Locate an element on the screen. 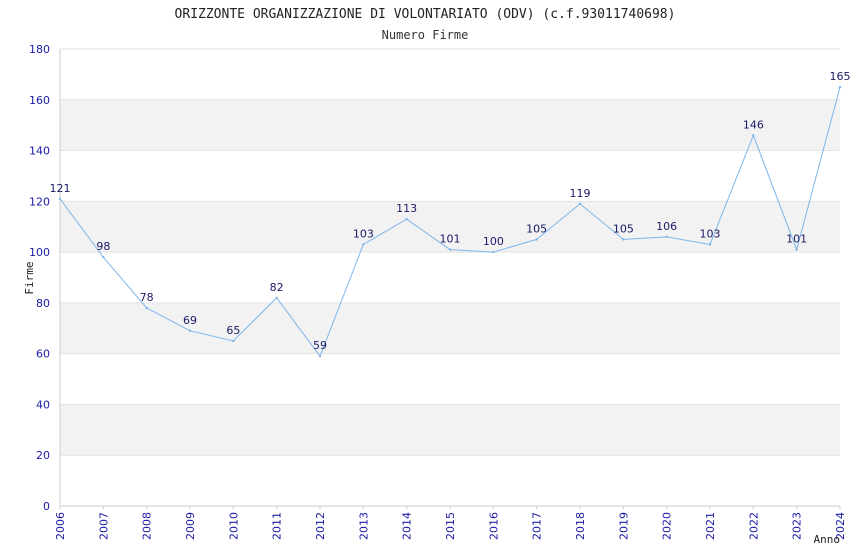 This screenshot has width=850, height=550. x-tick-label: 2012 is located at coordinates (320, 526).